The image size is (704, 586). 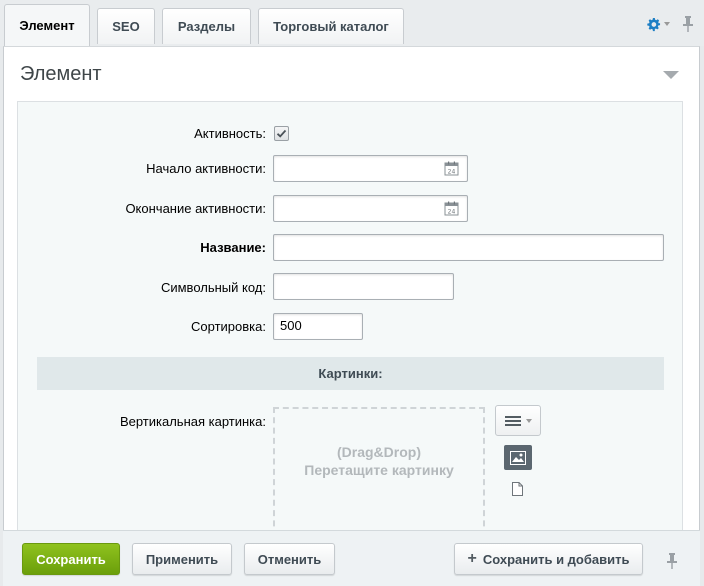 I want to click on tab-bar: Элемент SEO Разделы Торговый каталог, so click(x=352, y=23).